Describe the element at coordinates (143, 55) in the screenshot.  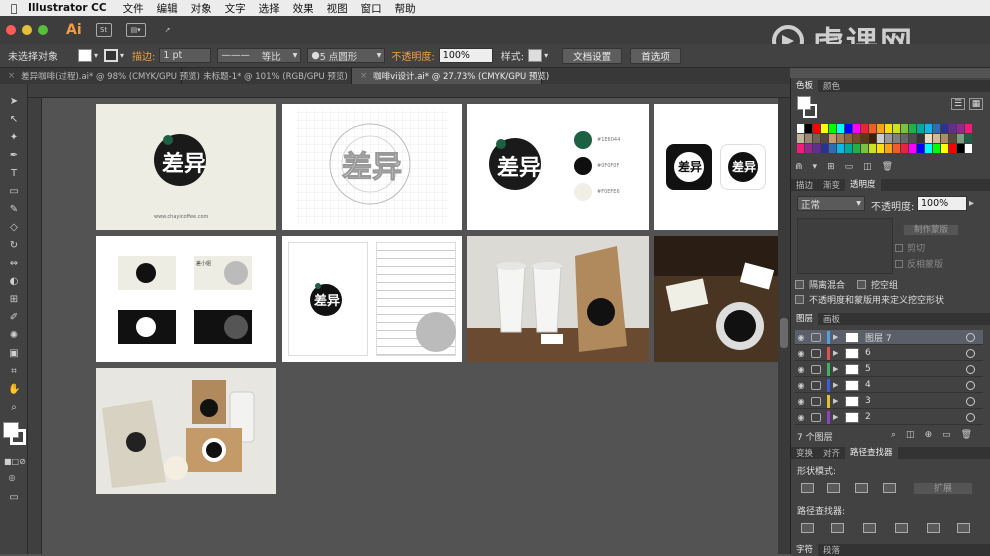
I see `stroke-label: 描边:` at that location.